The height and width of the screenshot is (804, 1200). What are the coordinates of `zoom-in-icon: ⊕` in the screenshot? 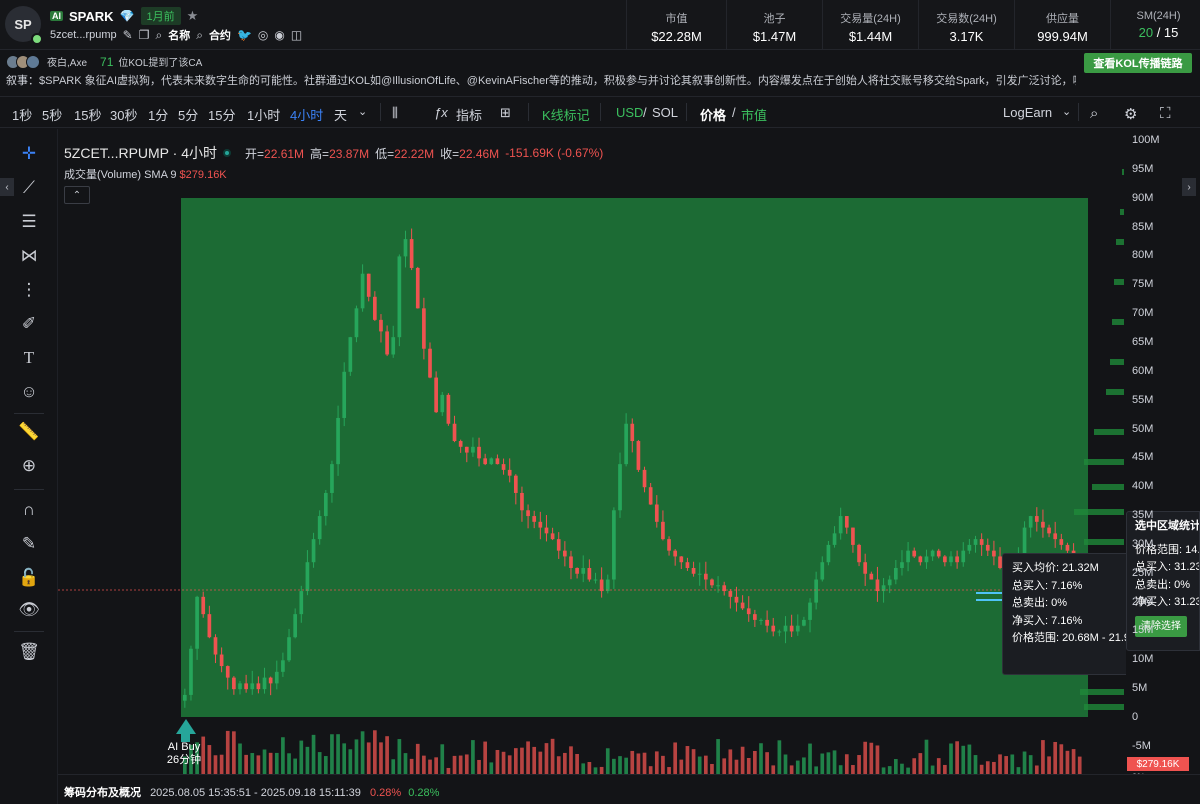 It's located at (29, 466).